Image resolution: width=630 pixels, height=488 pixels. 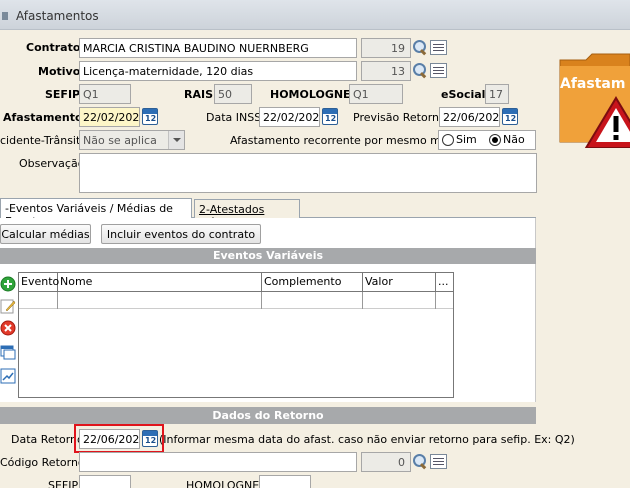 I want to click on delete-icon, so click(x=8, y=328).